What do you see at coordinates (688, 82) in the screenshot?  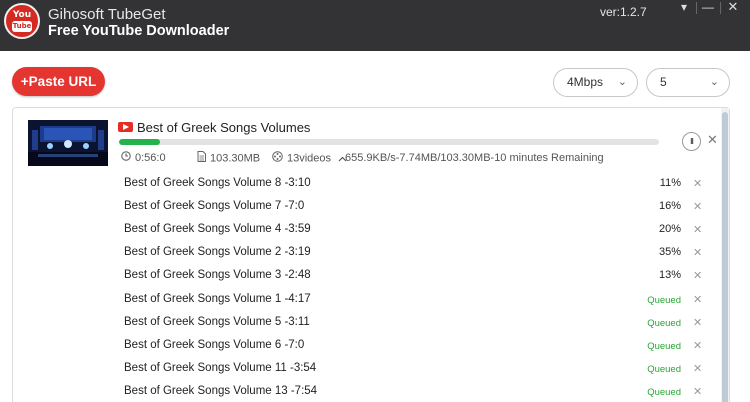 I see `concurrent-downloads-dropdown: 5 ⌄` at bounding box center [688, 82].